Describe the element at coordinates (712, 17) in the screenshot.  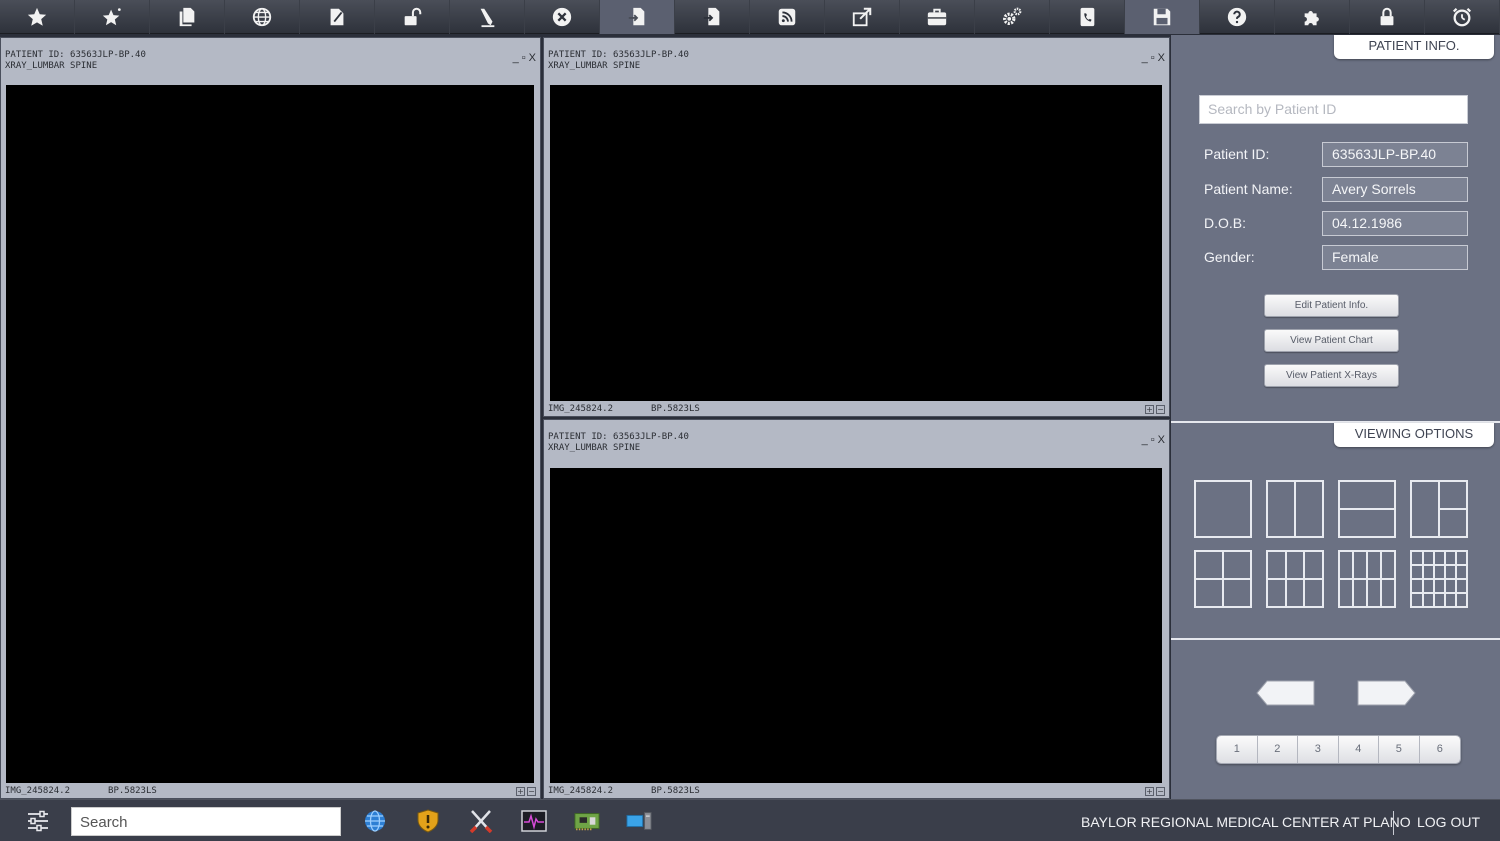
I see `export-button` at that location.